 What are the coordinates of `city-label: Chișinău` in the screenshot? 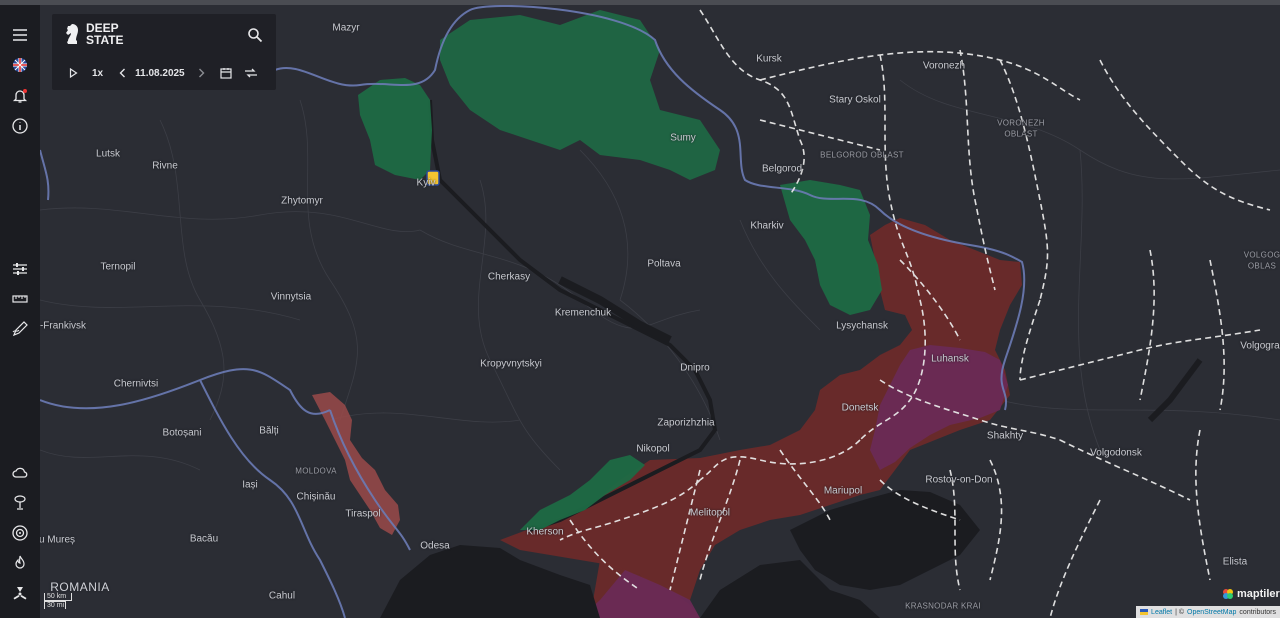 It's located at (316, 497).